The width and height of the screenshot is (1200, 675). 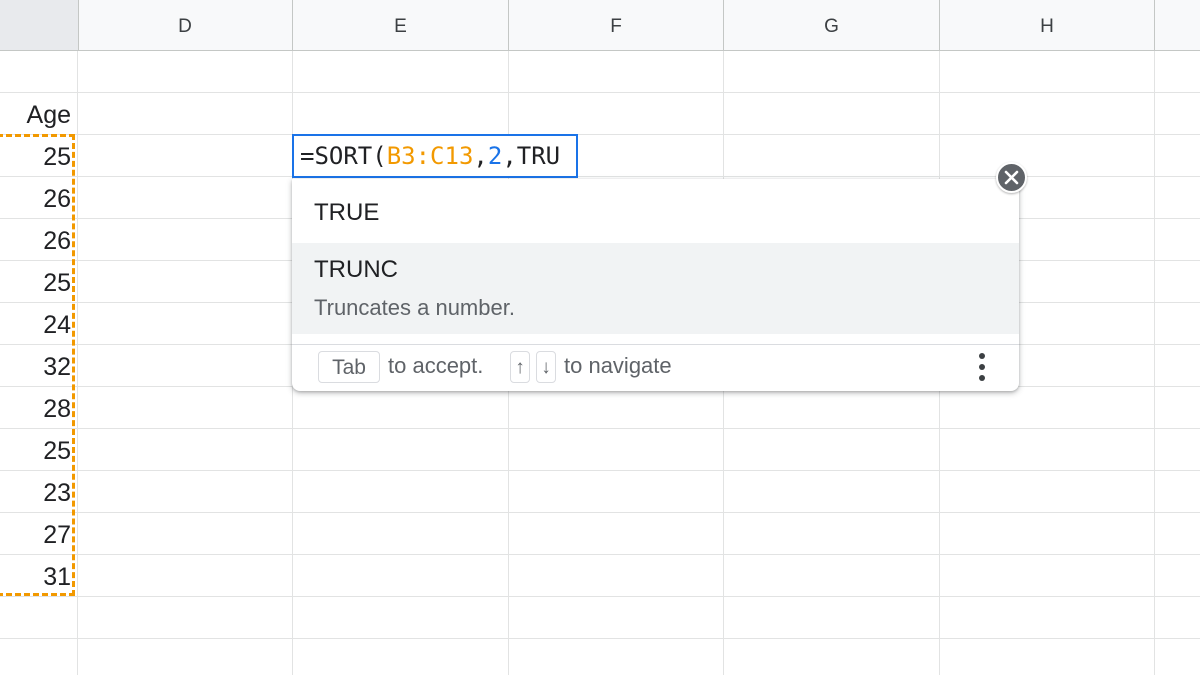 What do you see at coordinates (982, 367) in the screenshot?
I see `more-vert-icon` at bounding box center [982, 367].